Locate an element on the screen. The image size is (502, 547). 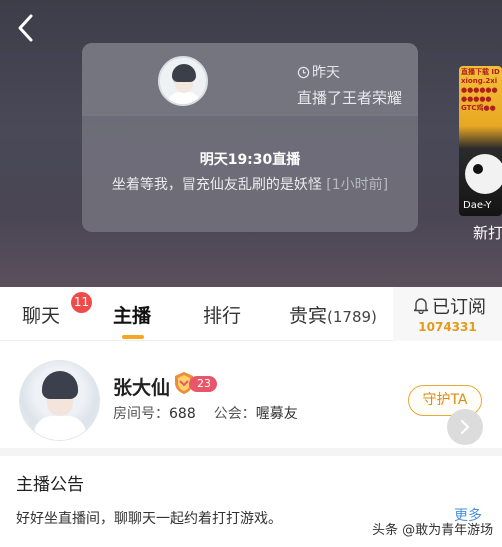
guild-label: 公会： is located at coordinates (234, 414).